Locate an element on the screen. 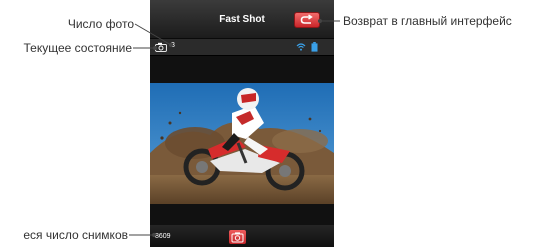  camera-icon is located at coordinates (237, 237).